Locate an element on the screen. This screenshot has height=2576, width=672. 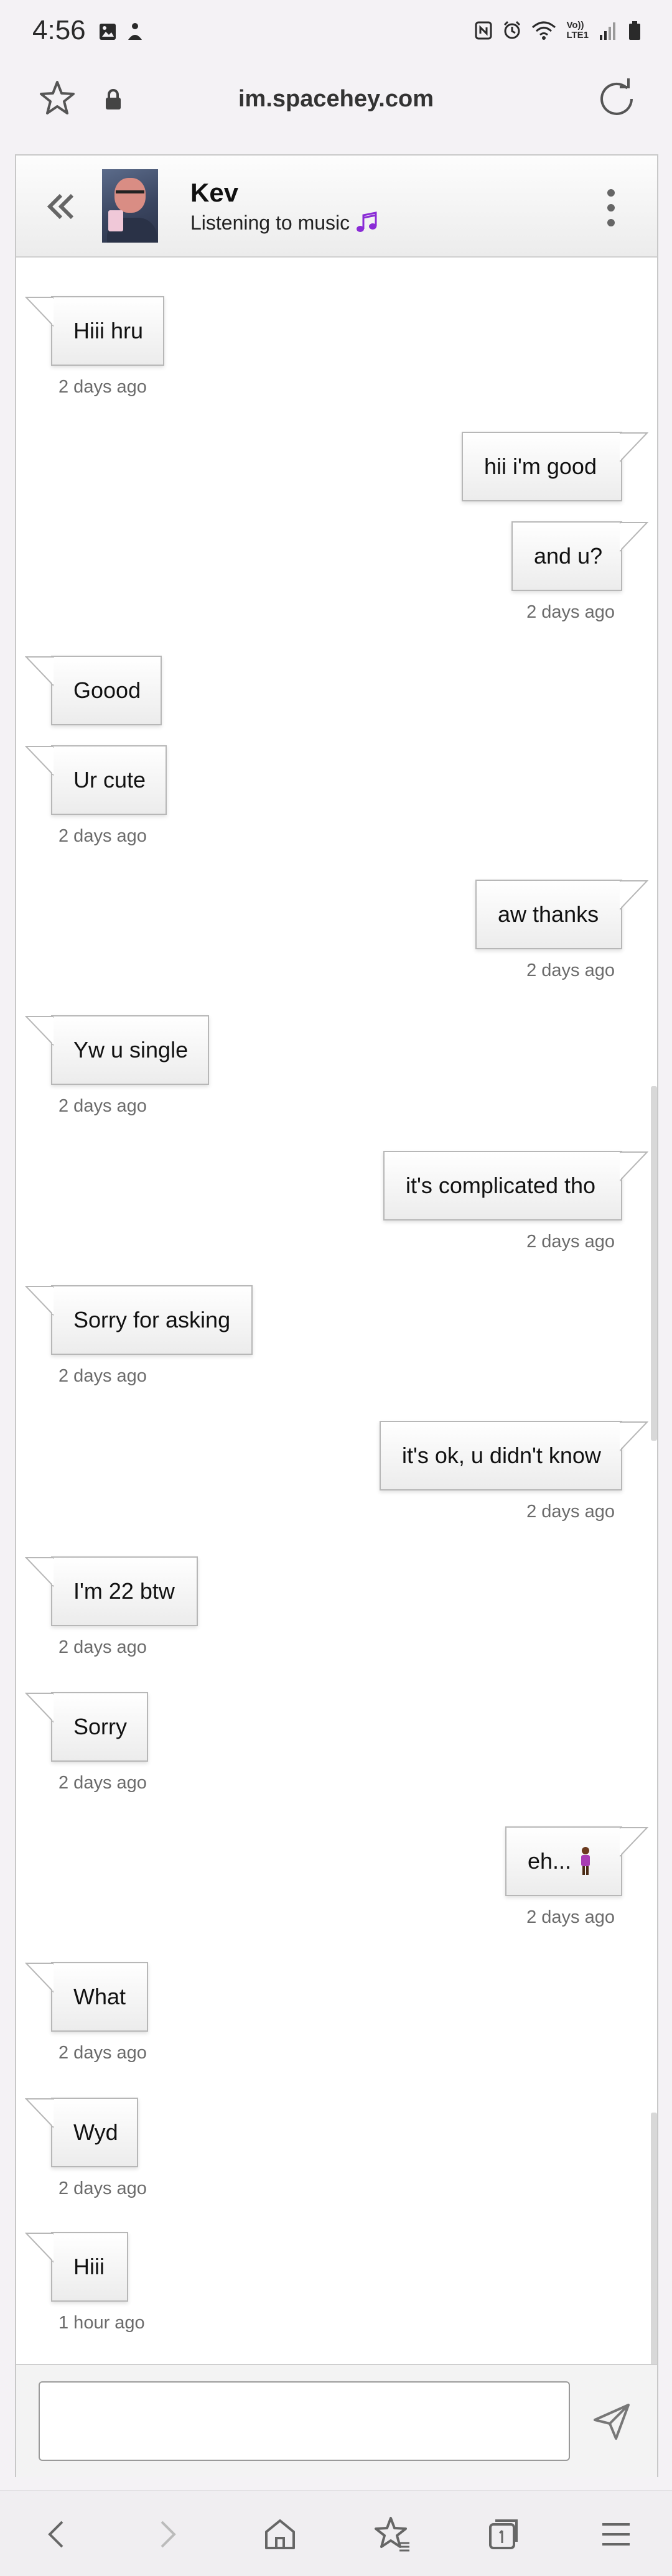
message-text: I'm 22 btw is located at coordinates (124, 1591).